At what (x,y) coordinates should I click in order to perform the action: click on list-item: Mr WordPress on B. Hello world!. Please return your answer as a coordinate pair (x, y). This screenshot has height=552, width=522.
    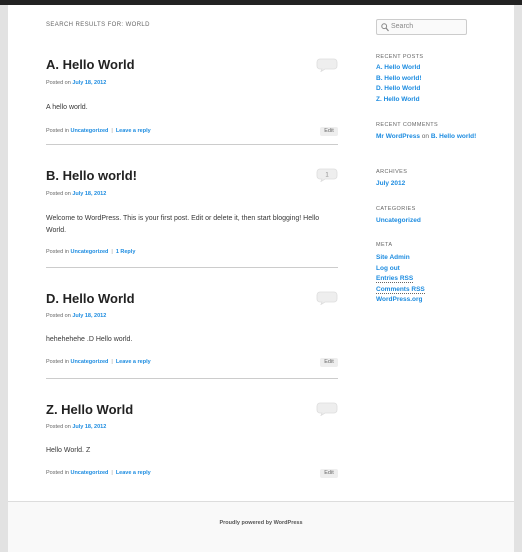
    Looking at the image, I should click on (426, 136).